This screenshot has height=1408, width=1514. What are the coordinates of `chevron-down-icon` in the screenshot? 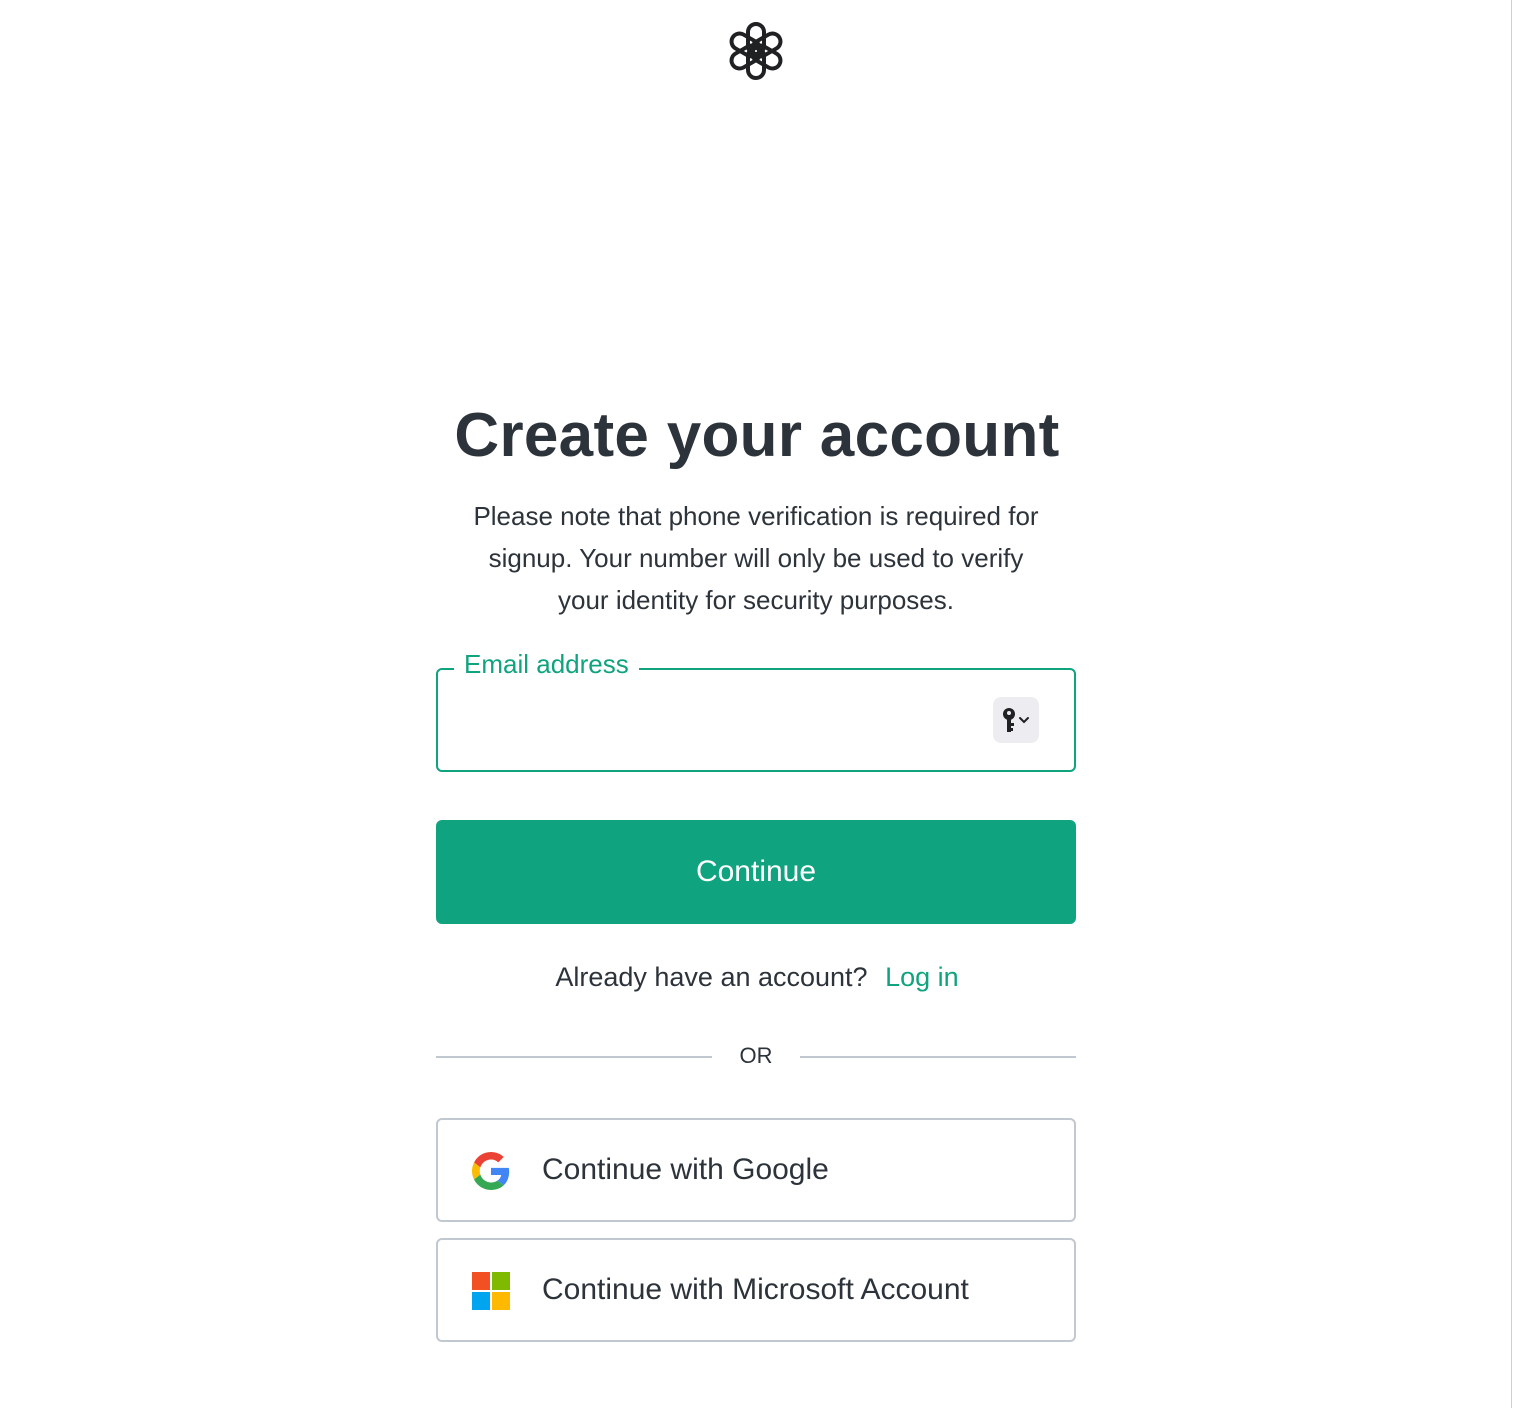 It's located at (1024, 720).